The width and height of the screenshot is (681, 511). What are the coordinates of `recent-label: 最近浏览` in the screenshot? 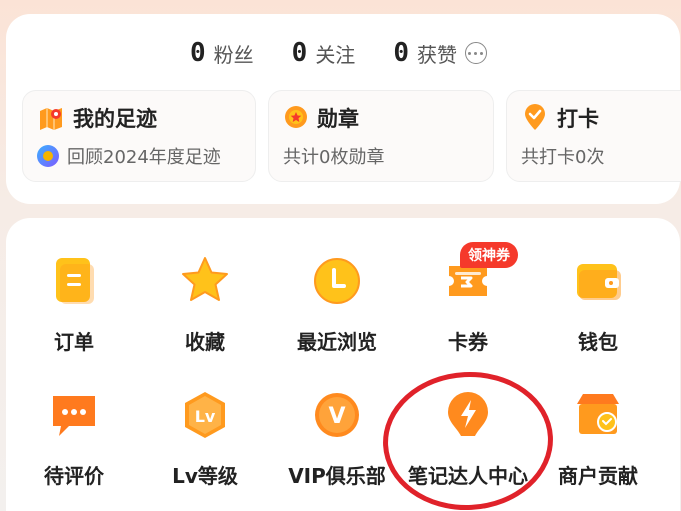 It's located at (337, 342).